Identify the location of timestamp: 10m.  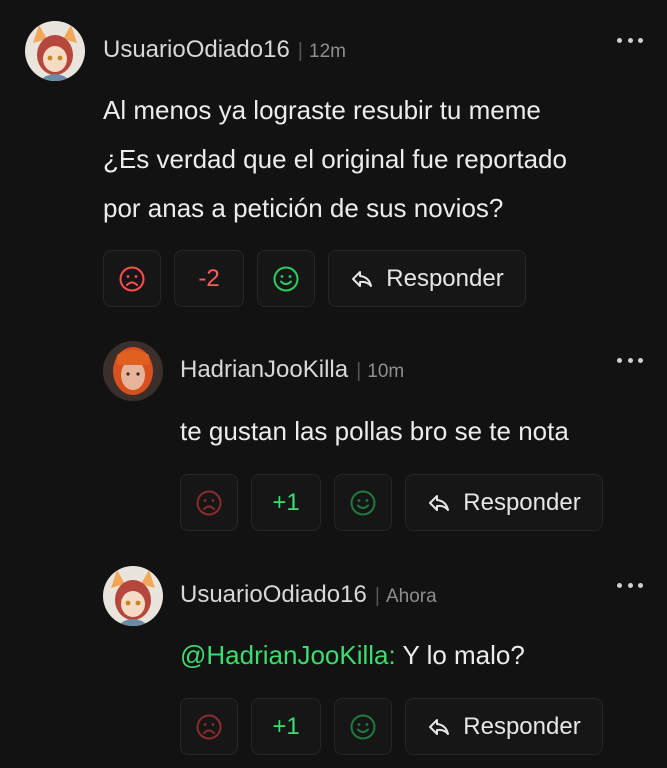
(386, 371).